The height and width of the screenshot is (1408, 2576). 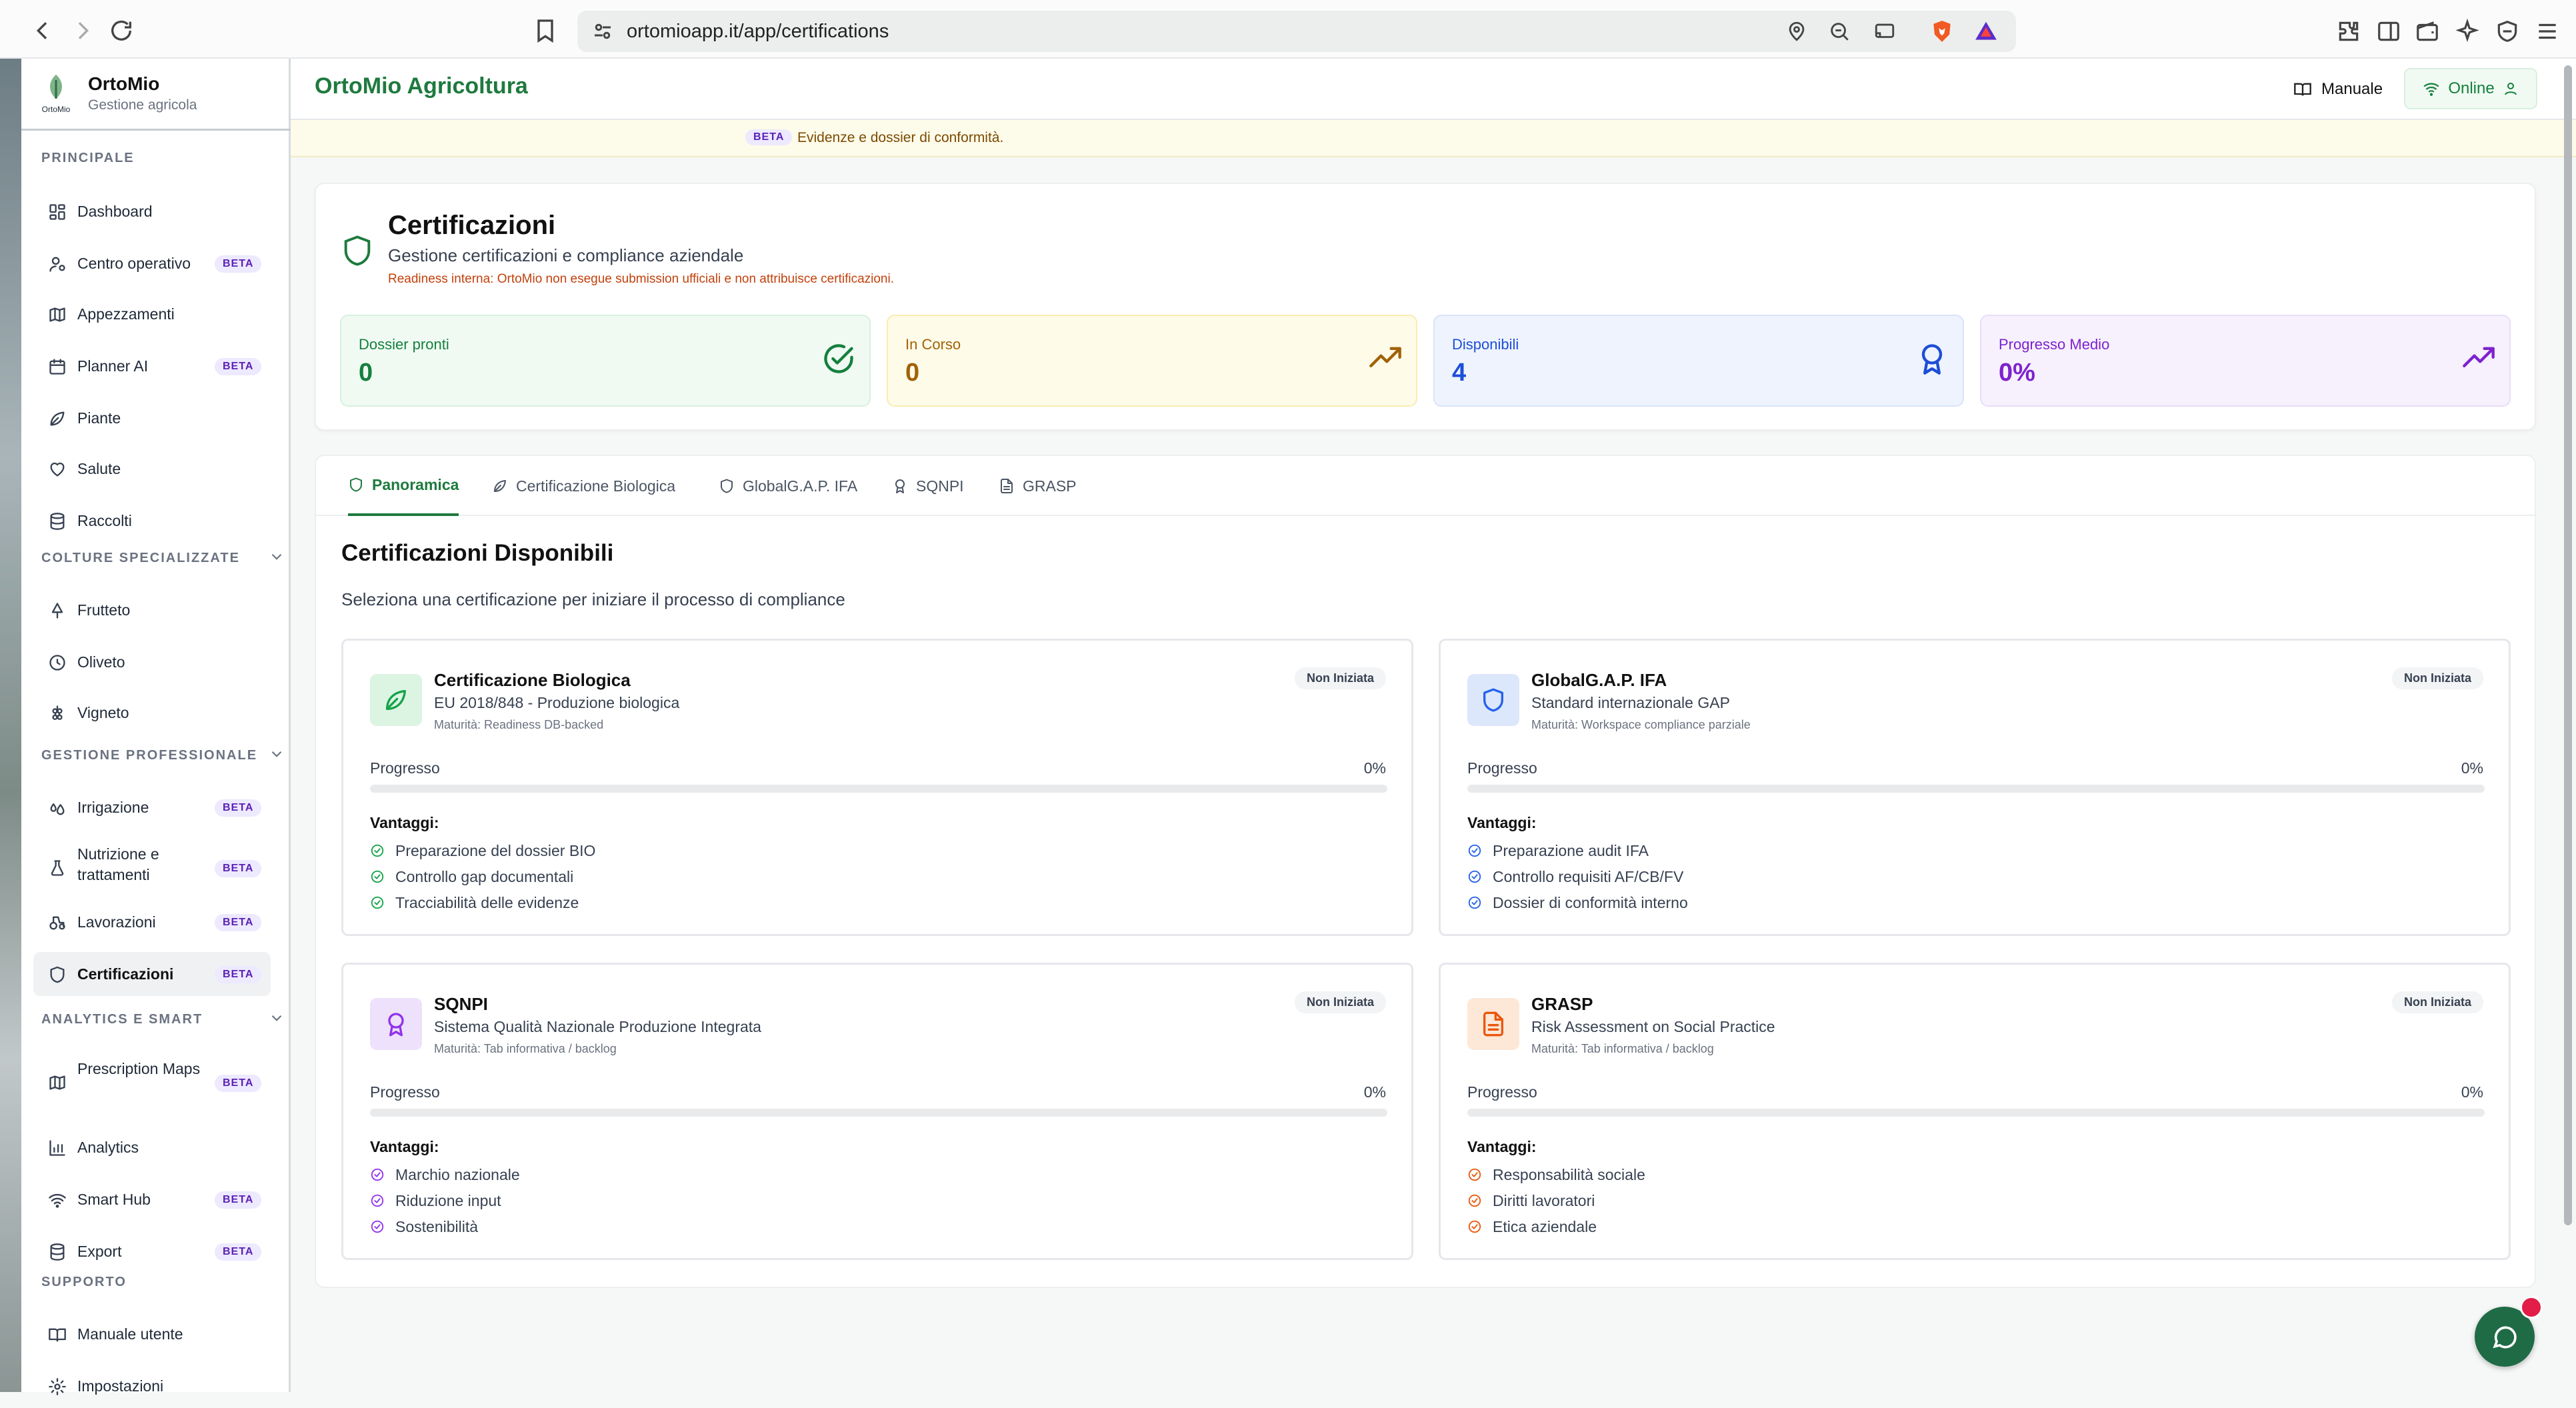 I want to click on stat-card: In Corso 0, so click(x=1152, y=361).